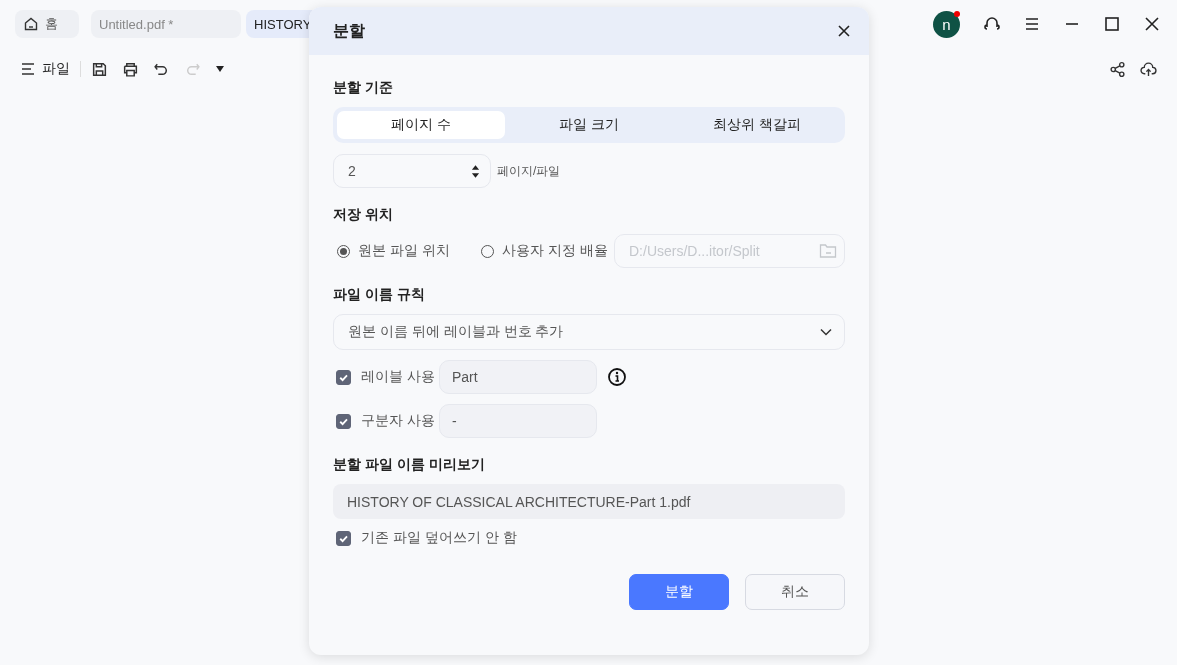 This screenshot has height=665, width=1177. Describe the element at coordinates (363, 215) in the screenshot. I see `section-heading: 저장 위치` at that location.